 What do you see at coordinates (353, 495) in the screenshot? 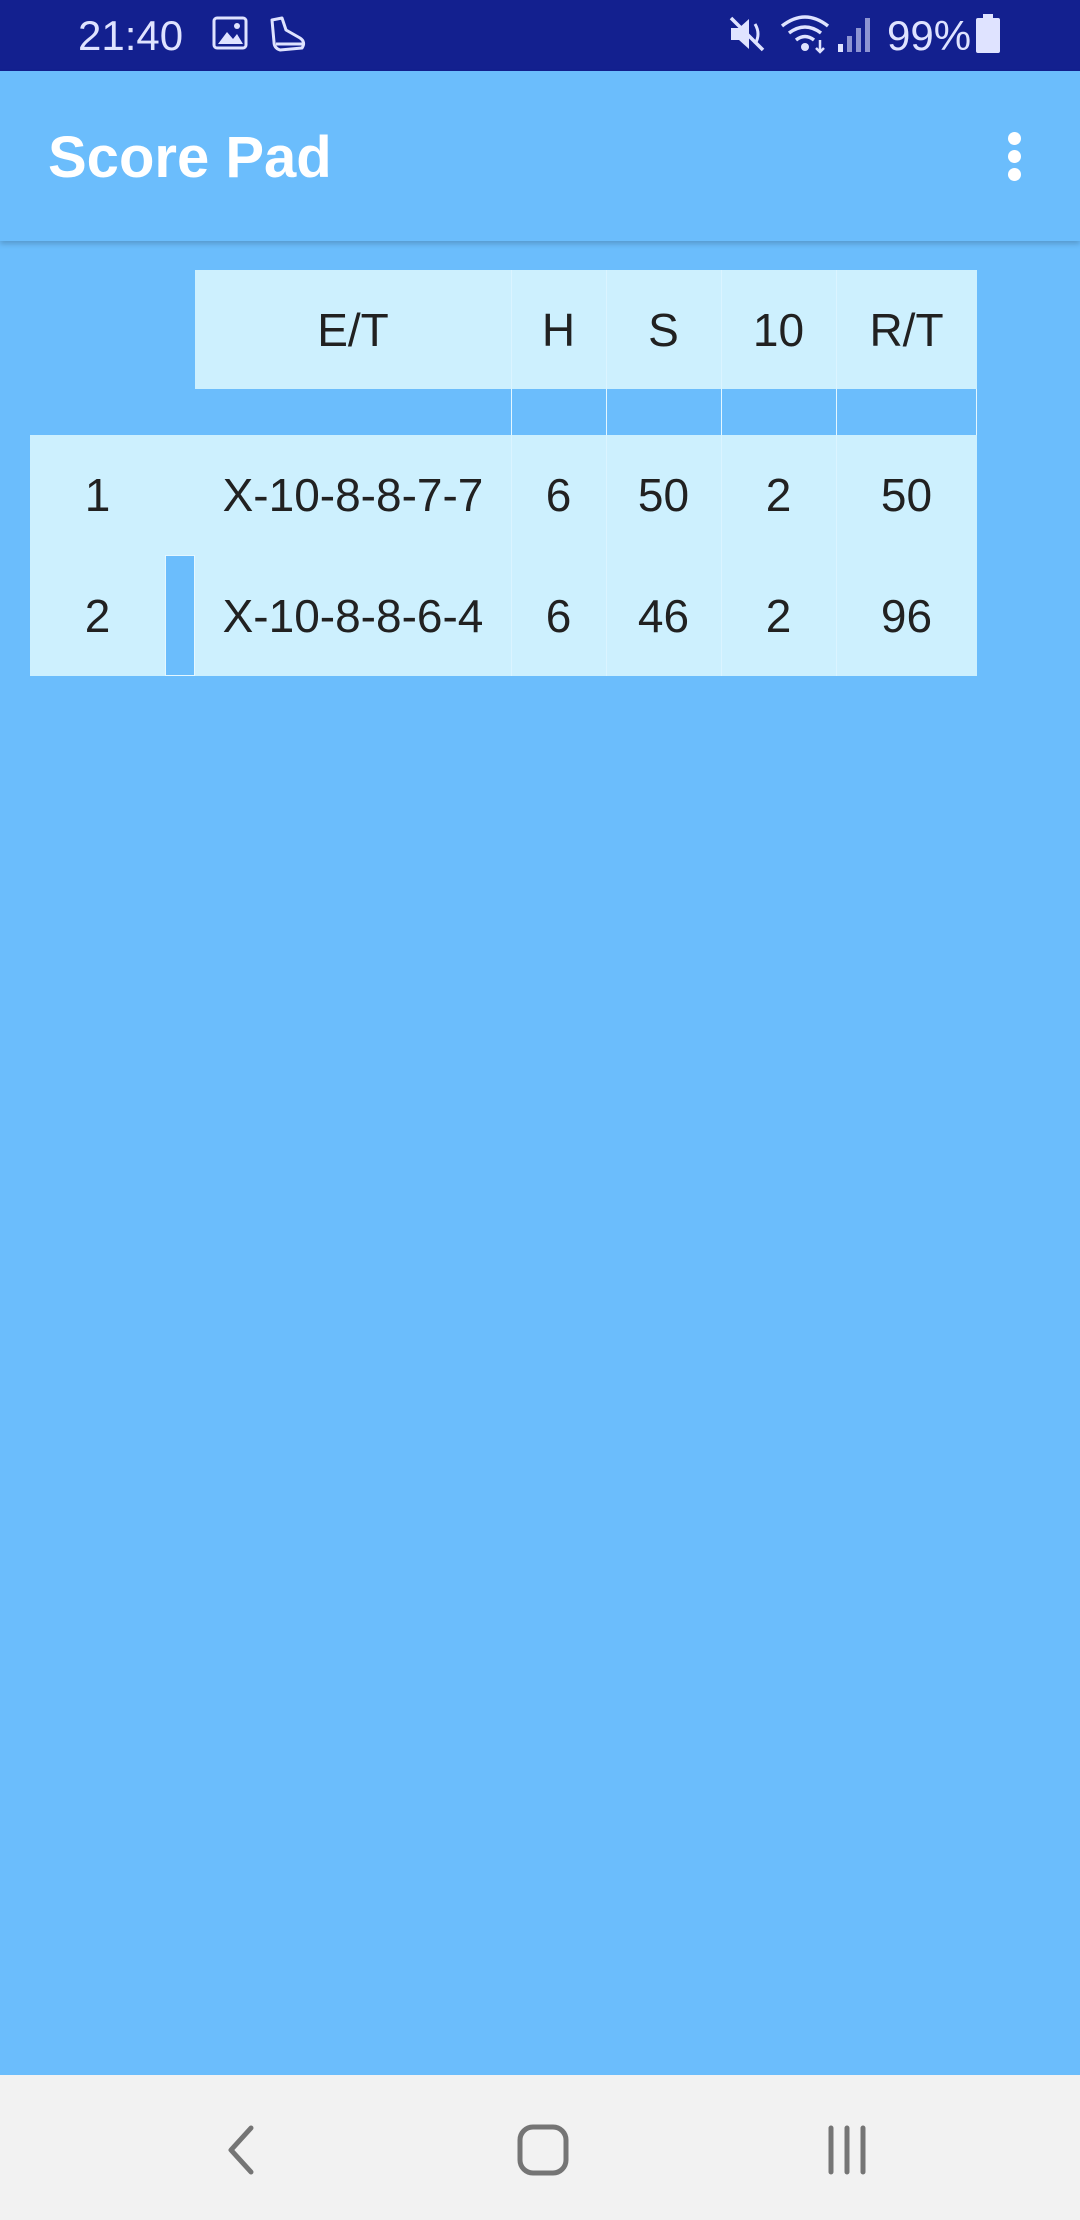
I see `end-total-cell: X-10-8-8-7-7` at bounding box center [353, 495].